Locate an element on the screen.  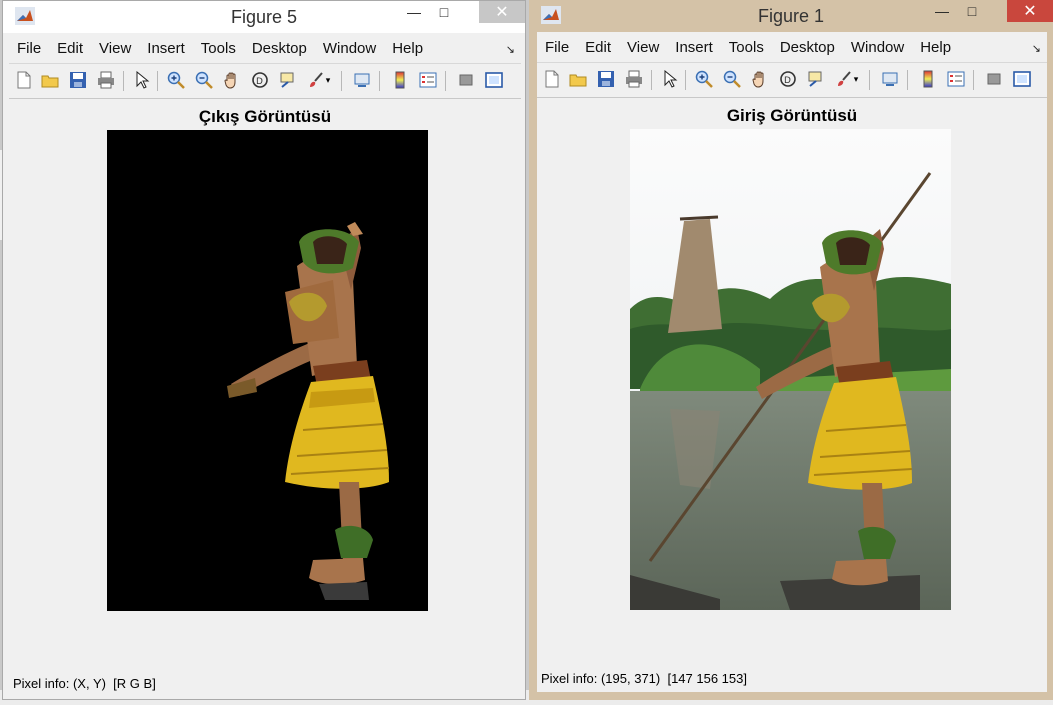
plot-title: Çıkış Görüntüsü is located at coordinates (265, 116).